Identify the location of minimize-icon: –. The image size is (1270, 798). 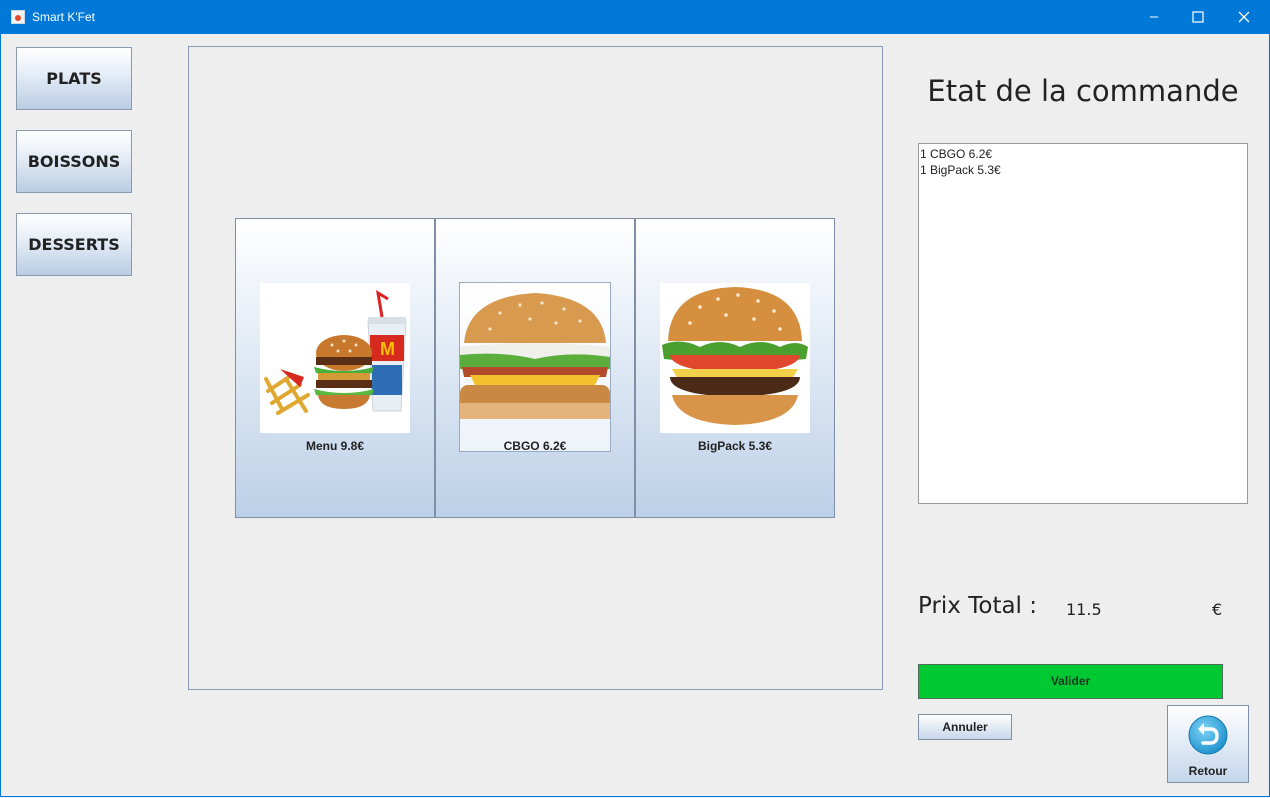
(1154, 17).